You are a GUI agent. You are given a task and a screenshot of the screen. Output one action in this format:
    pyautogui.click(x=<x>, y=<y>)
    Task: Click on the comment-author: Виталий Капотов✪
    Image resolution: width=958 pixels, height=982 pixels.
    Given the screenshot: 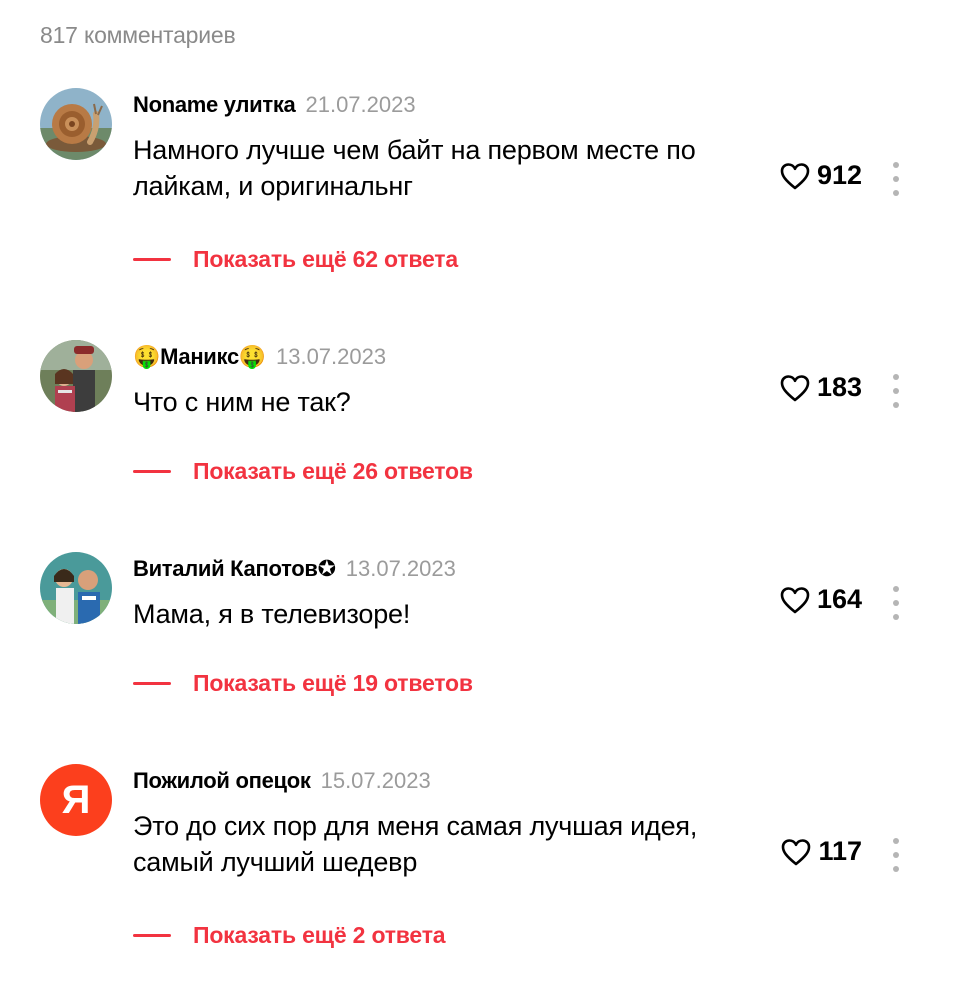 What is the action you would take?
    pyautogui.click(x=234, y=568)
    